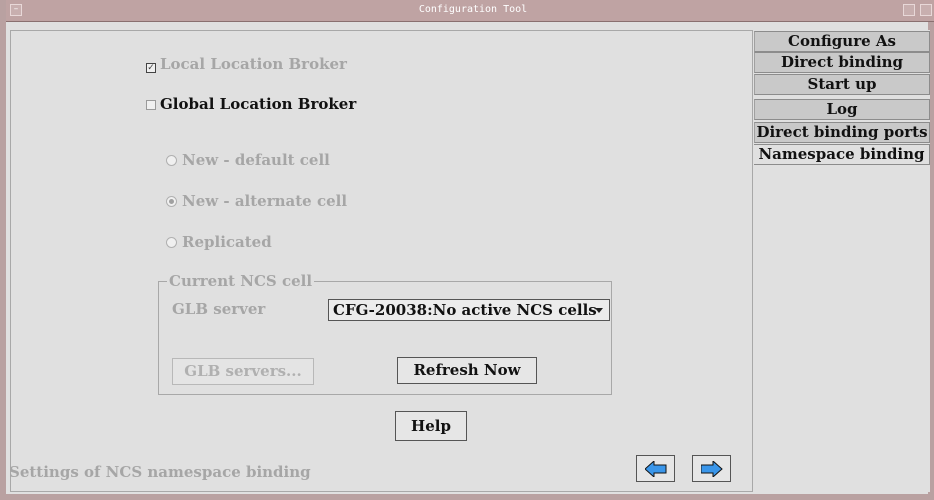 The image size is (934, 500). What do you see at coordinates (160, 472) in the screenshot?
I see `status-text: Settings of NCS namespace binding` at bounding box center [160, 472].